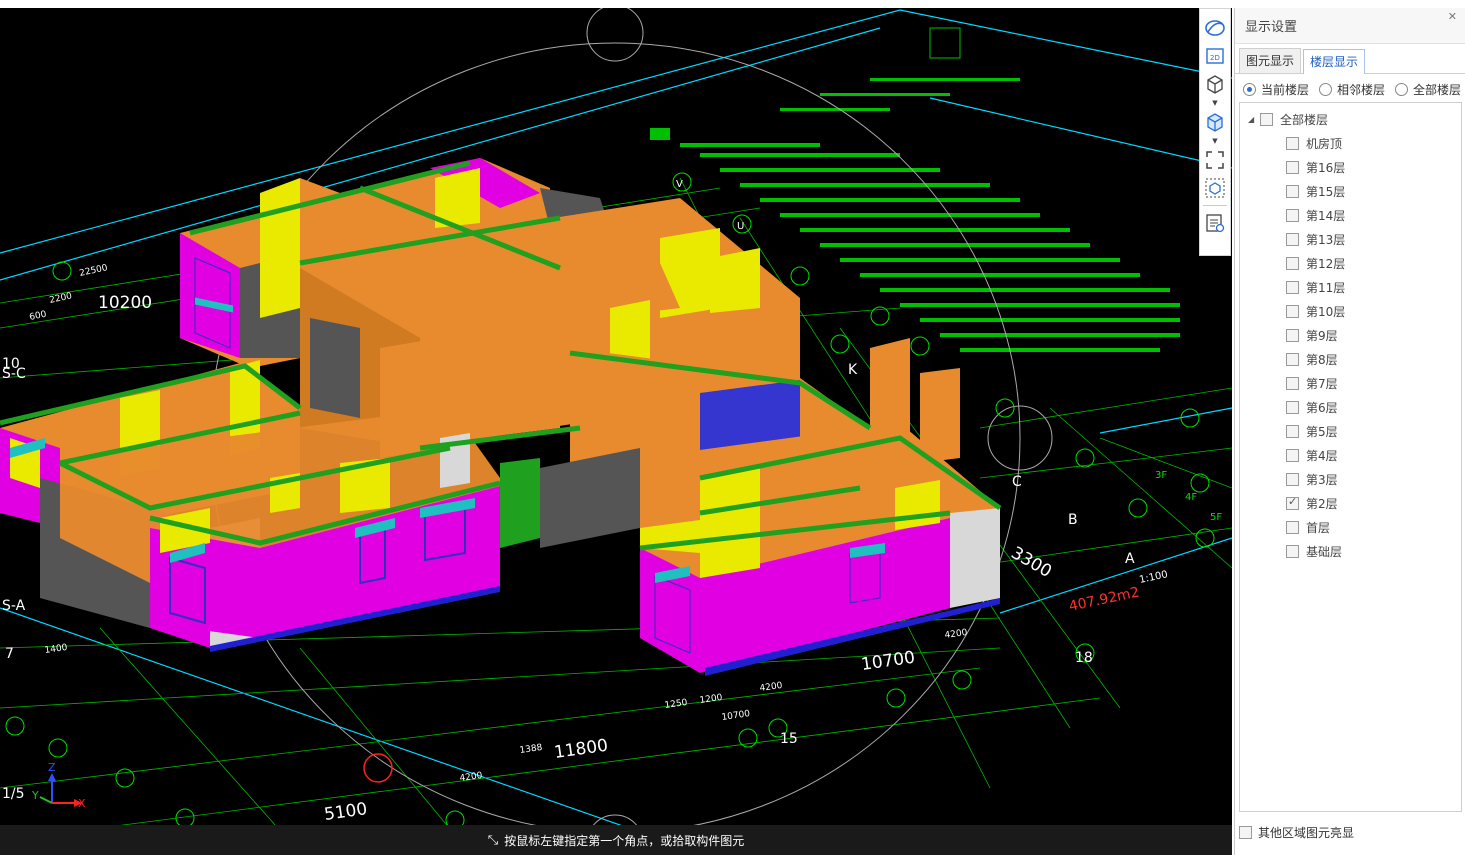 The image size is (1465, 855). I want to click on floor-item: 第14层, so click(1350, 215).